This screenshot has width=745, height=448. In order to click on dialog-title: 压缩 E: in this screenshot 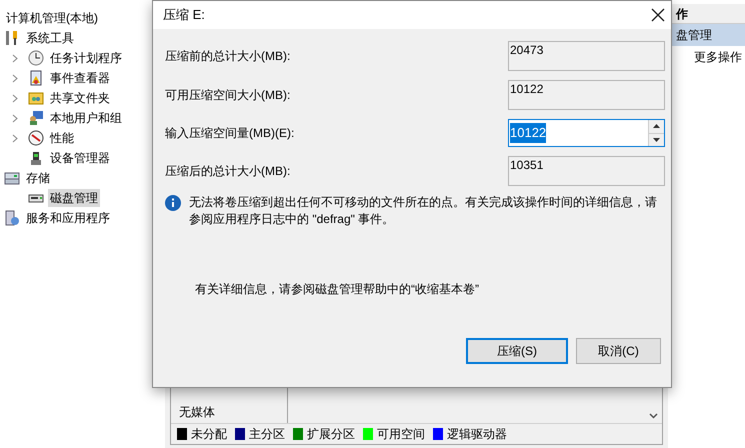, I will do `click(184, 15)`.